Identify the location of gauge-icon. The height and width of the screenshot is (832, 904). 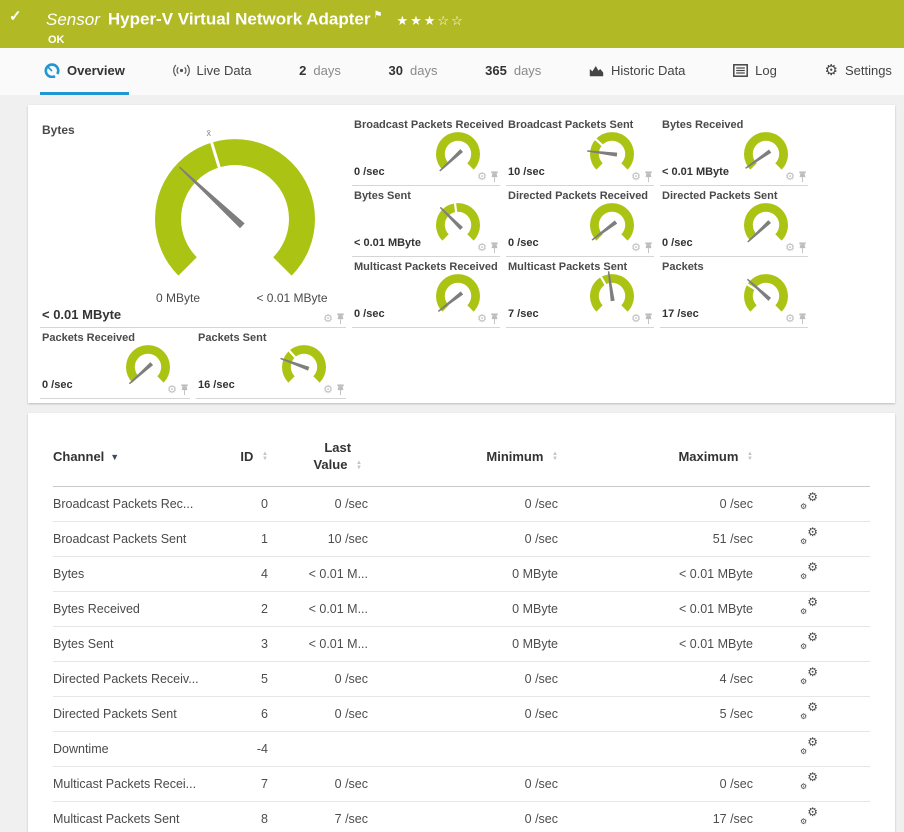
(52, 70).